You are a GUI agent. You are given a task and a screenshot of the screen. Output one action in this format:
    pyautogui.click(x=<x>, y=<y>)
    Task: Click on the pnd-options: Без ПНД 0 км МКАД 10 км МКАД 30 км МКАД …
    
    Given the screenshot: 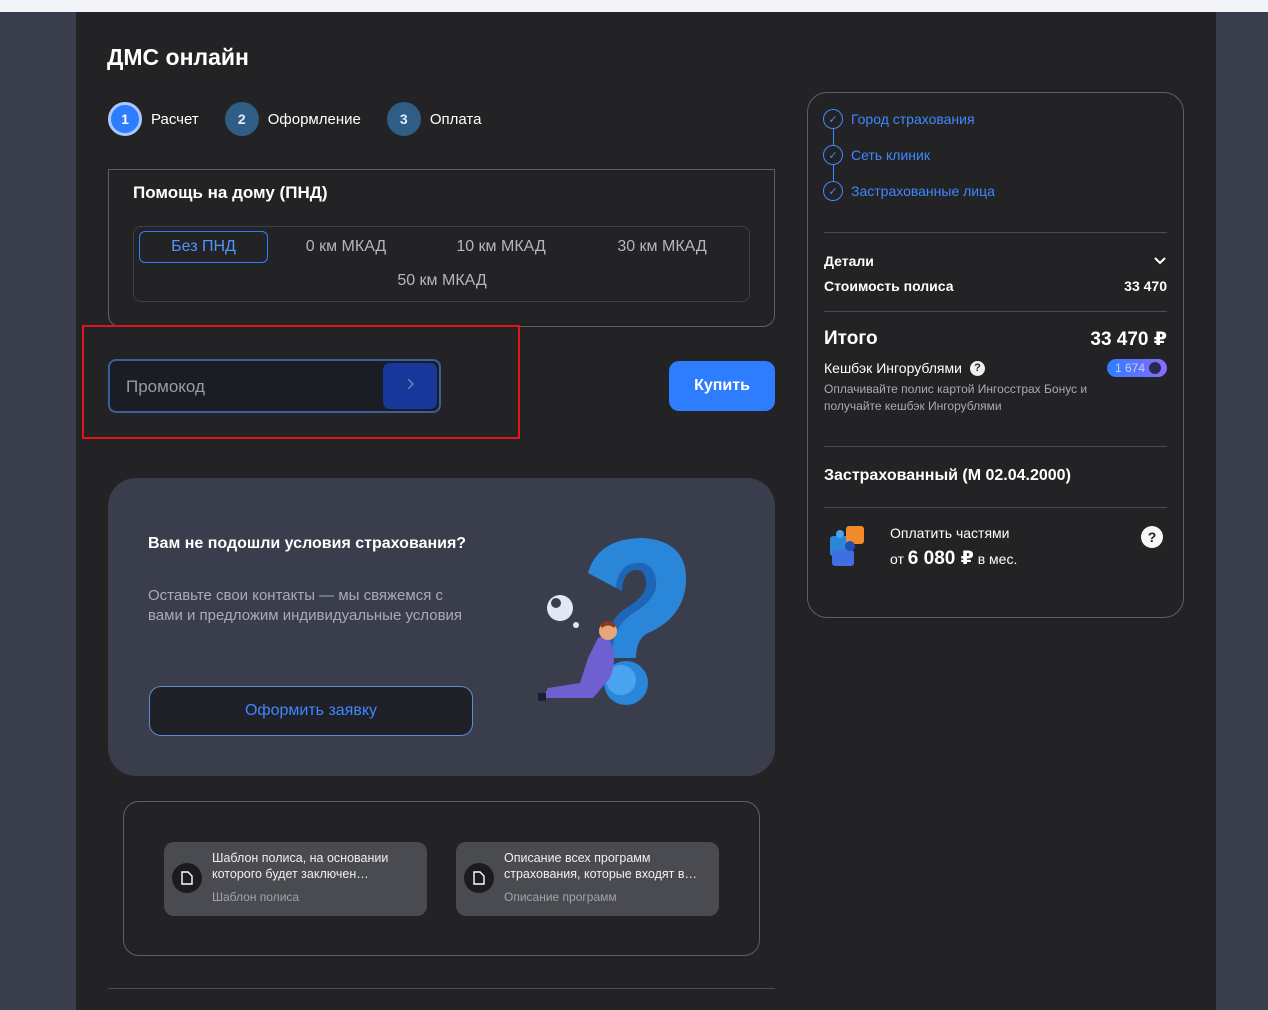 What is the action you would take?
    pyautogui.click(x=441, y=264)
    